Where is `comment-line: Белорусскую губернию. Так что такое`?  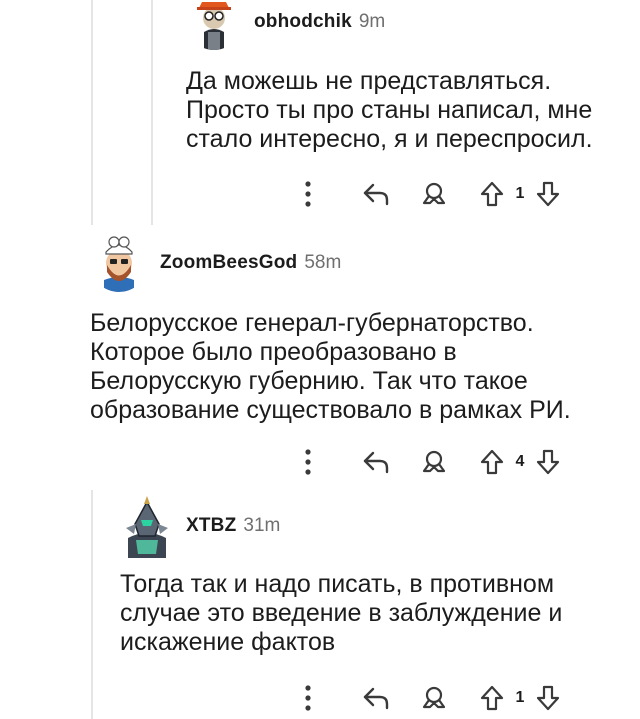 comment-line: Белорусскую губернию. Так что такое is located at coordinates (309, 381).